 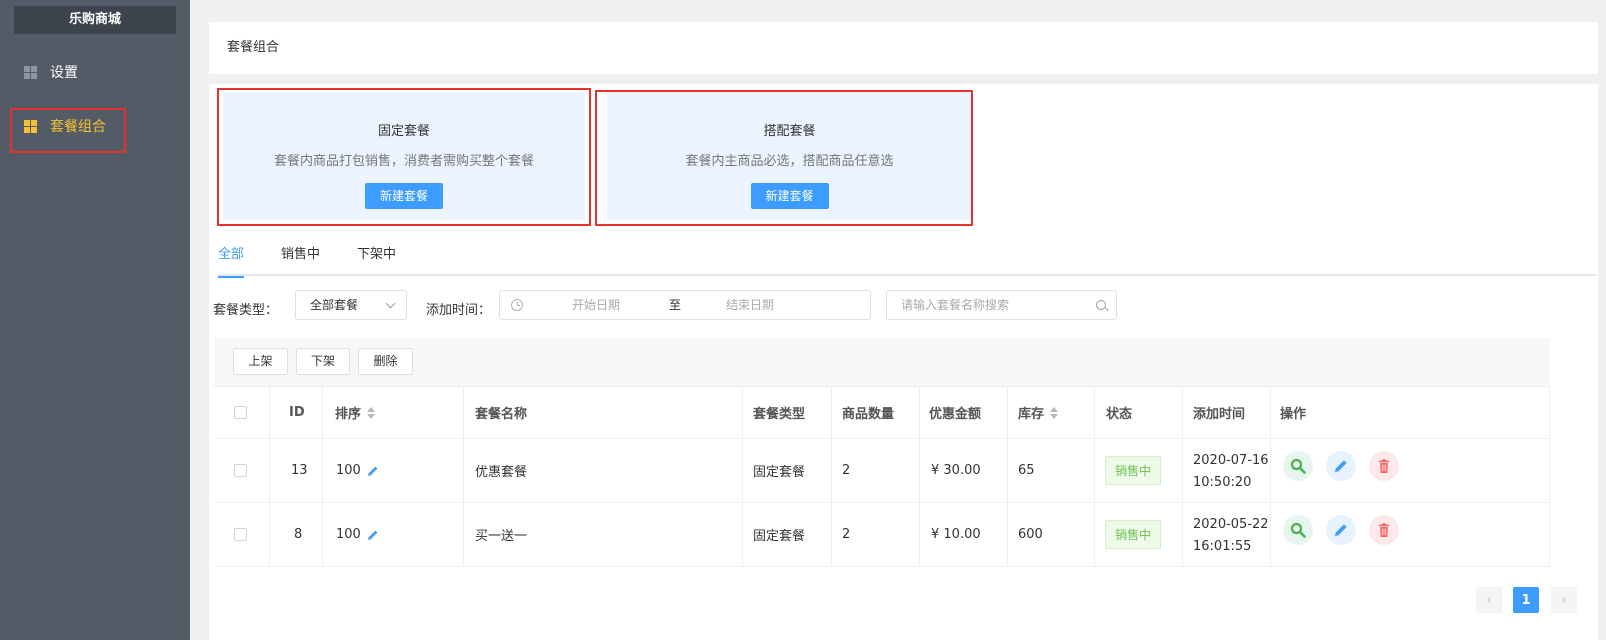 I want to click on column-header-added: 添加时间, so click(x=1219, y=414).